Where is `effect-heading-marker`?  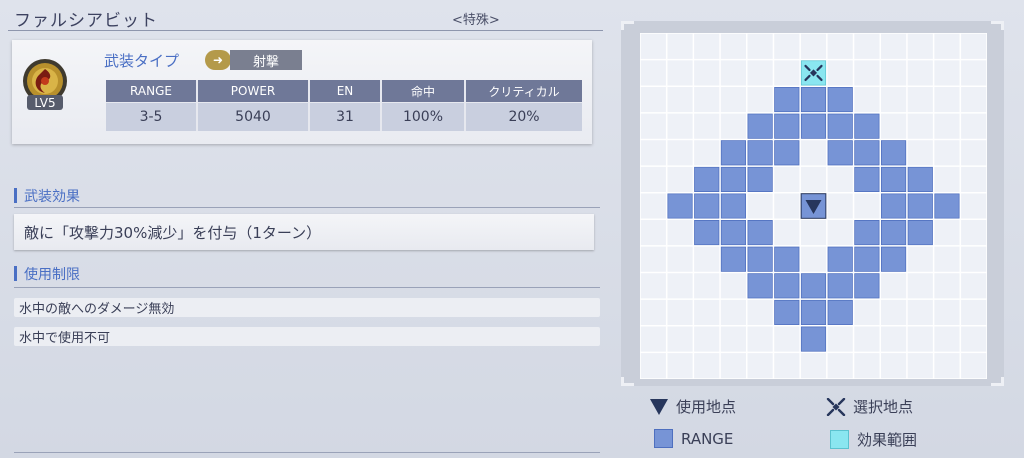 effect-heading-marker is located at coordinates (15, 195).